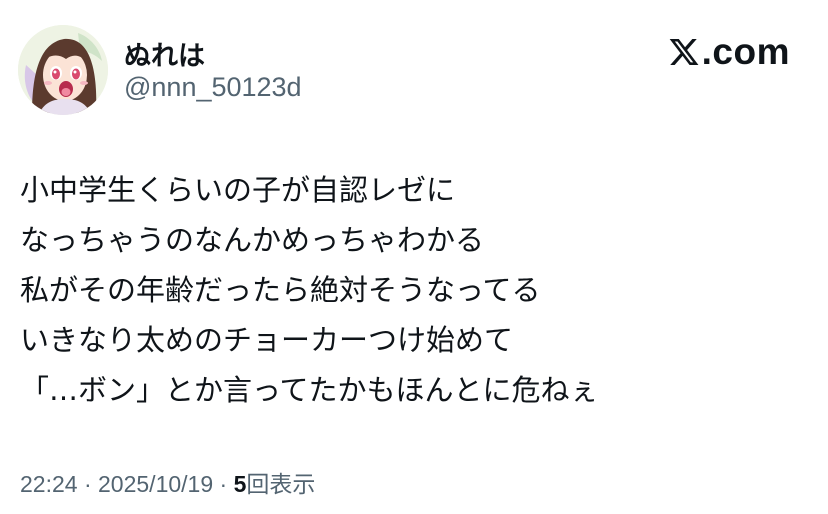 The width and height of the screenshot is (828, 514). I want to click on tweet-meta: 22:24 · 2025/10/19 · 5回表示, so click(167, 482).